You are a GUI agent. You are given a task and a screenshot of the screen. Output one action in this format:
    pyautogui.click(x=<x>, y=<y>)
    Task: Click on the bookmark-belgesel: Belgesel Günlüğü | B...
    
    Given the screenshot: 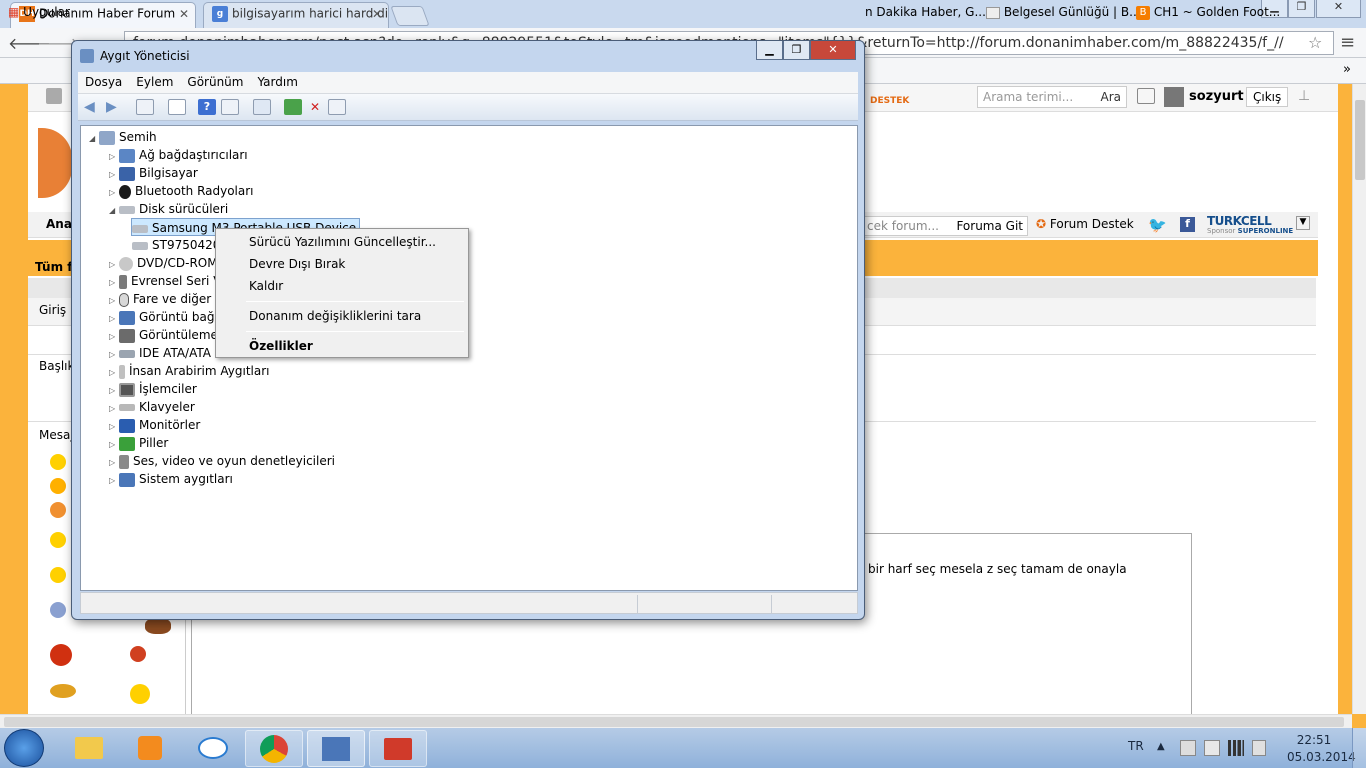 What is the action you would take?
    pyautogui.click(x=1063, y=12)
    